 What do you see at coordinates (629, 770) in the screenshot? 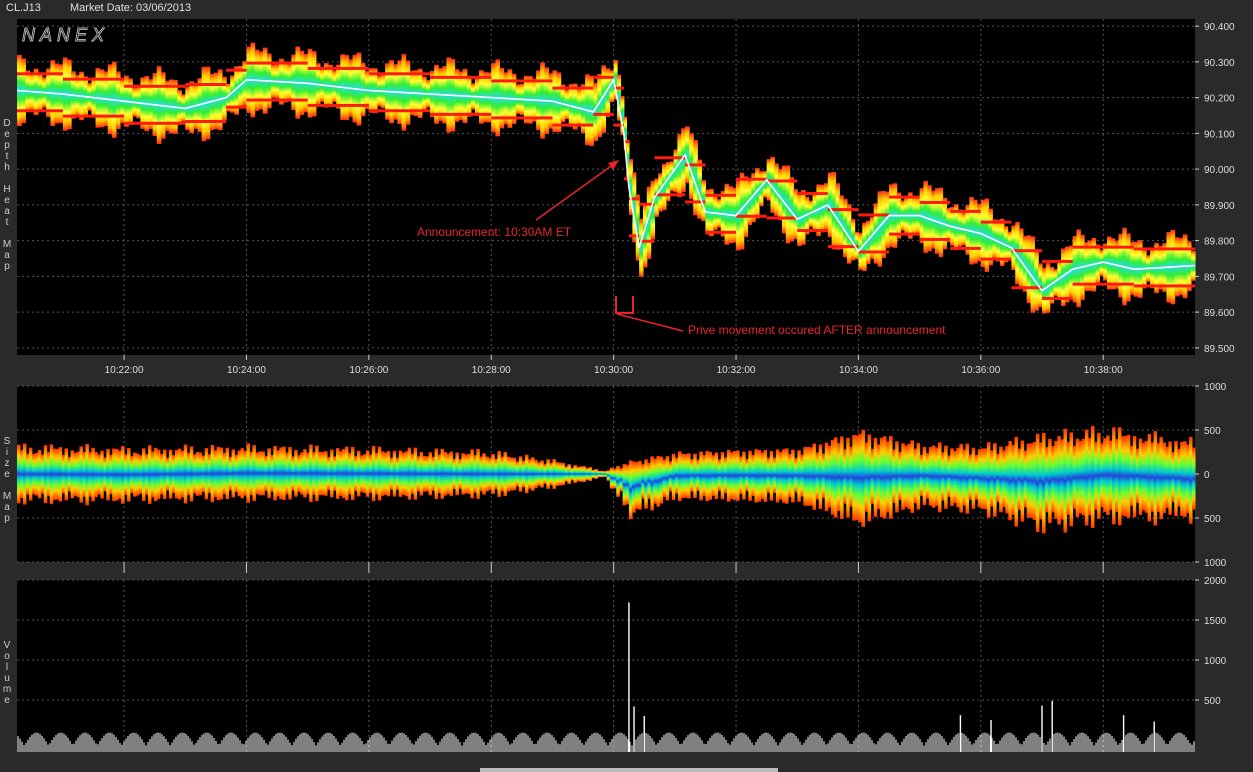
I see `horizontal-scrollbar` at bounding box center [629, 770].